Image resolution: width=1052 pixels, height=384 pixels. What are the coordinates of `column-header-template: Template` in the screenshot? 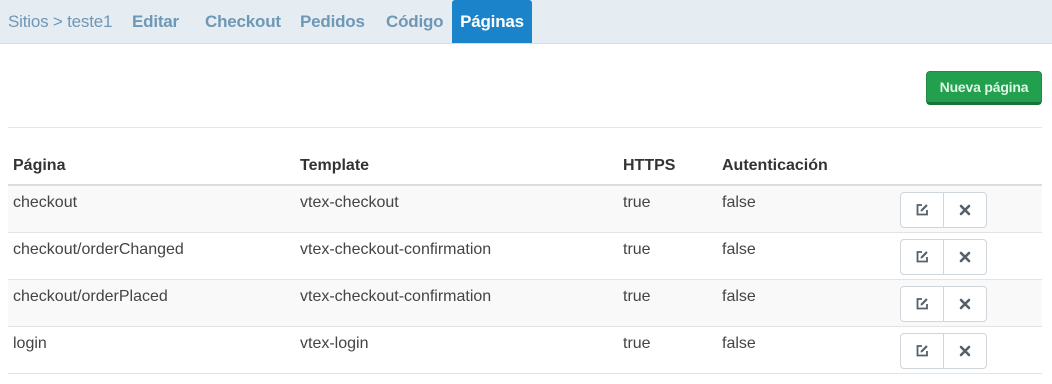 It's located at (335, 165).